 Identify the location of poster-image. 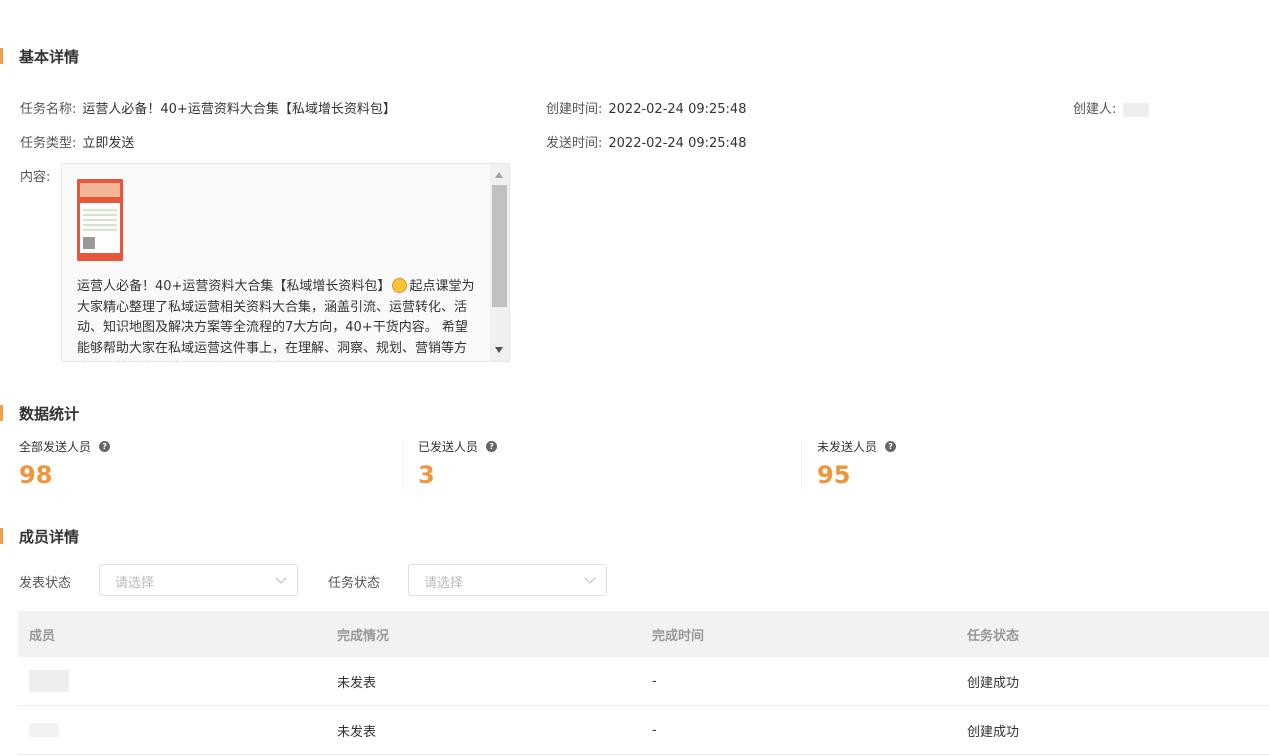
(100, 220).